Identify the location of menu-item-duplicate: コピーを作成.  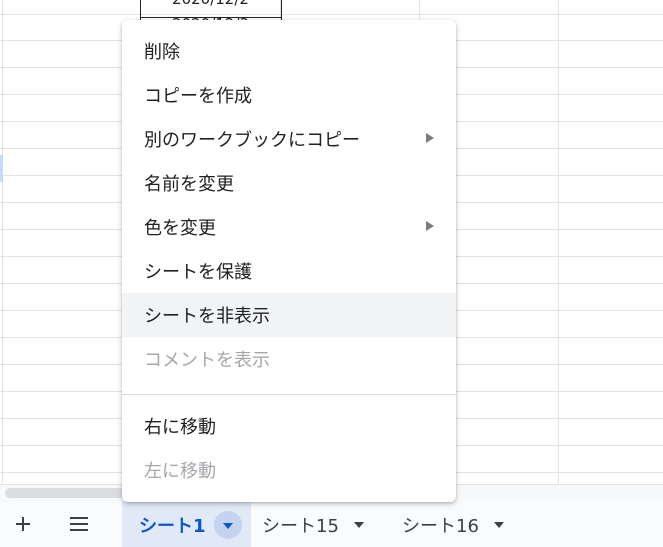
(289, 95).